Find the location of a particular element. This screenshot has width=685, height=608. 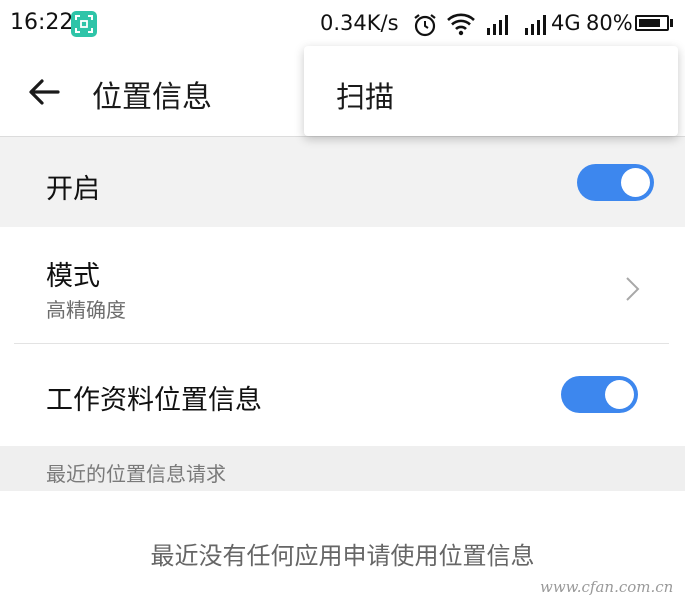

location-enable-row: 开启 is located at coordinates (342, 182).